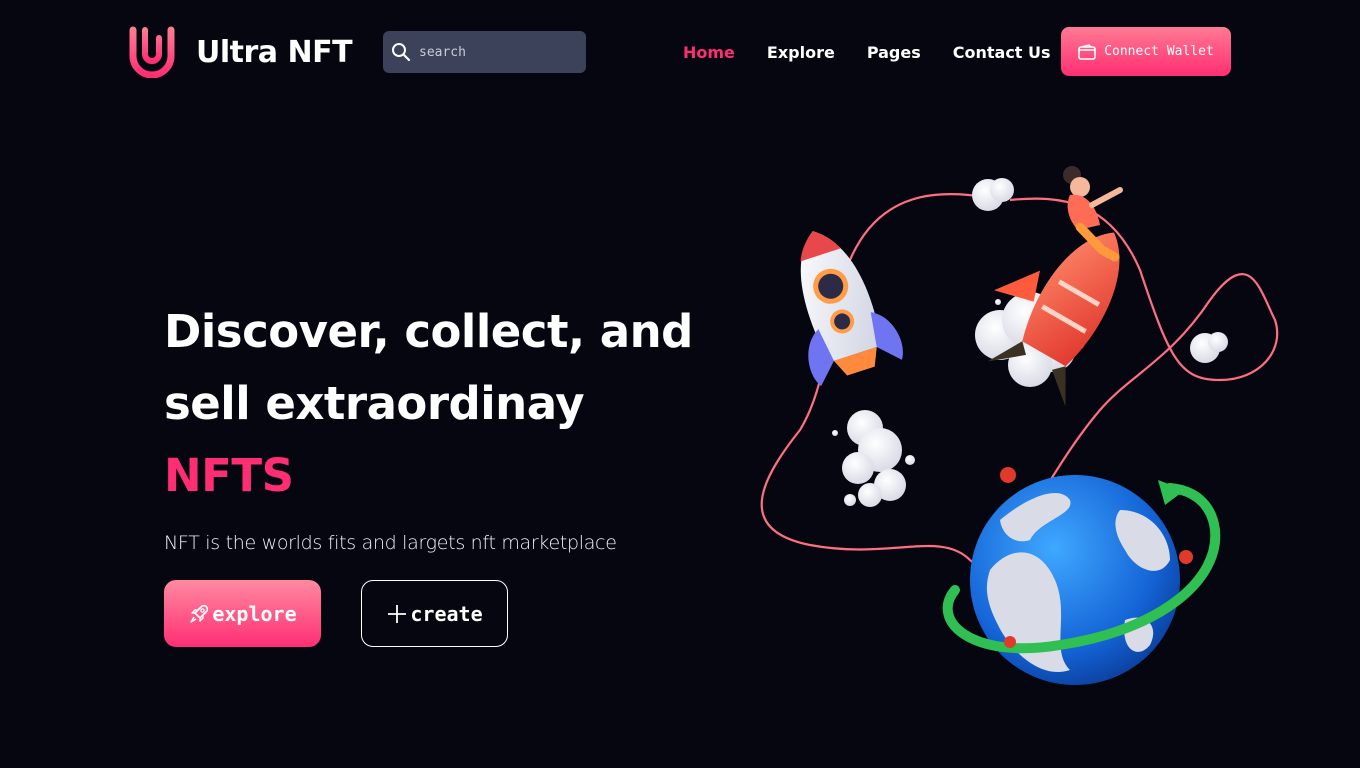  I want to click on explore-label: explore, so click(254, 613).